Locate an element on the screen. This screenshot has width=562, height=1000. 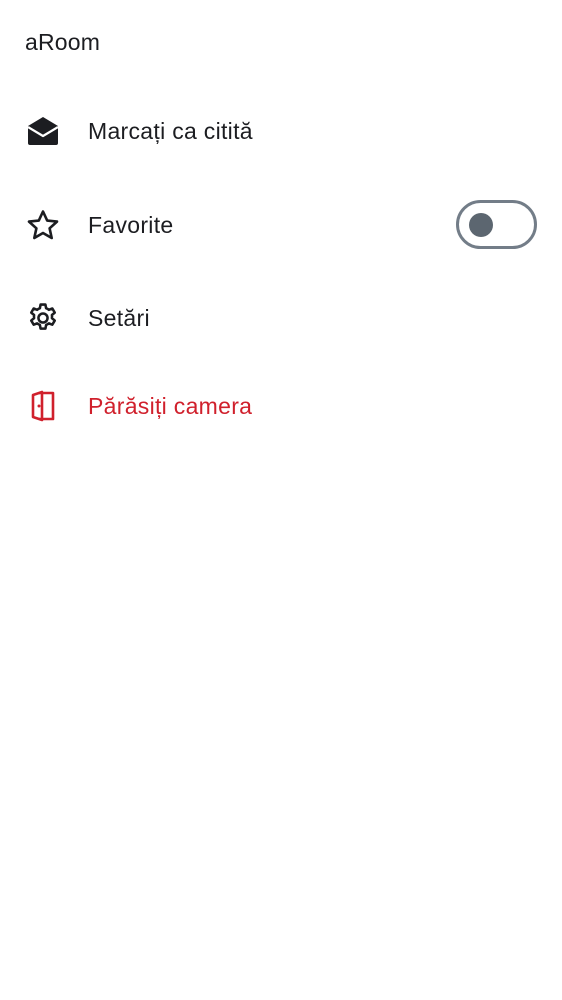
mark-as-read-label: Marcați ca citită is located at coordinates (170, 130).